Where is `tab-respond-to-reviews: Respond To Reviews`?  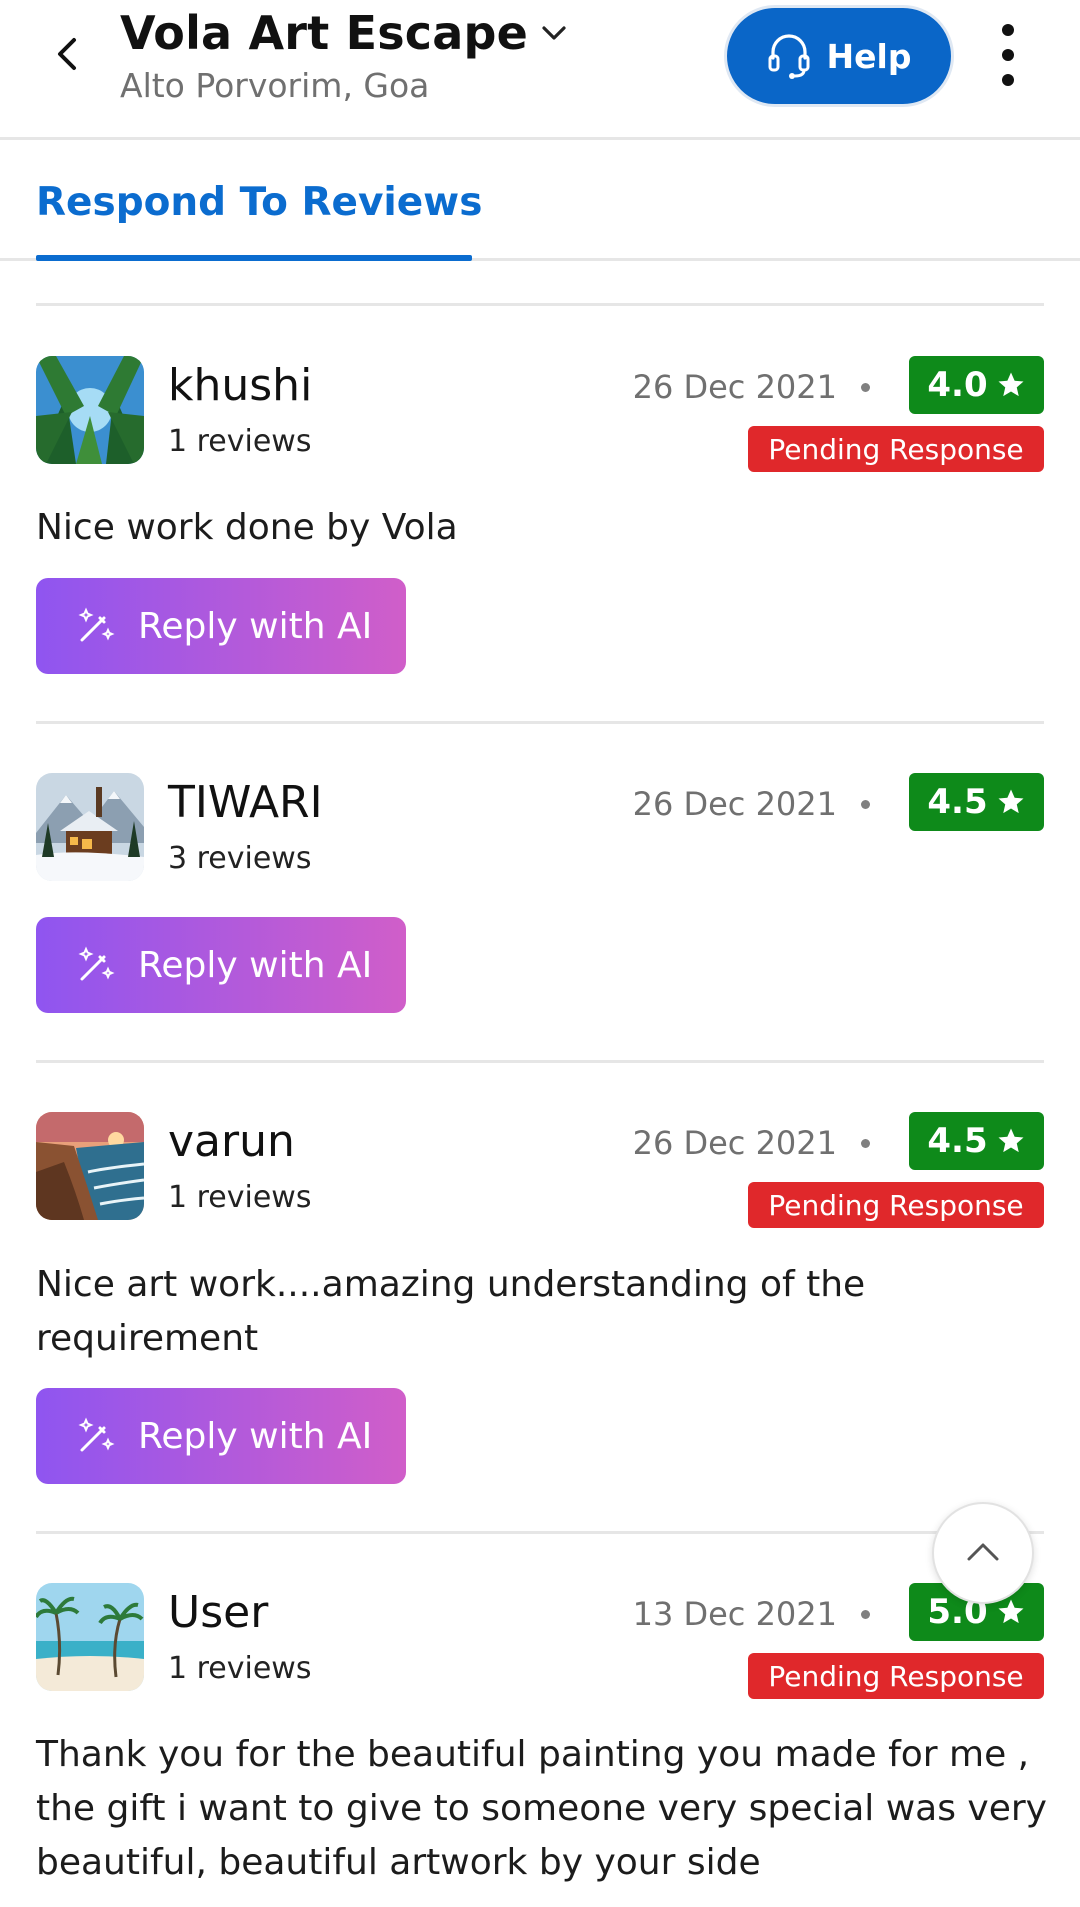 tab-respond-to-reviews: Respond To Reviews is located at coordinates (259, 202).